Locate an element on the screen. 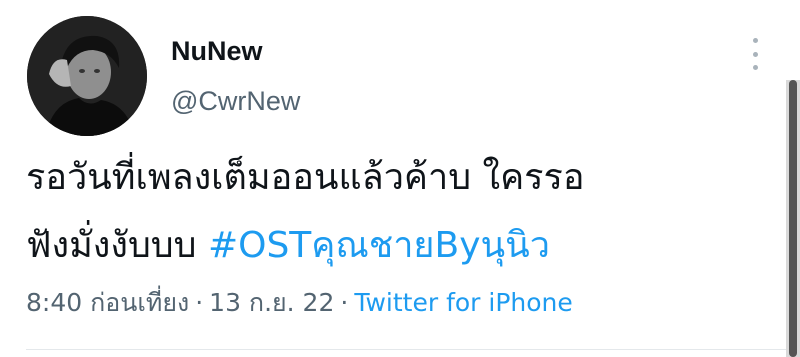  user-handle: @CwrNew is located at coordinates (235, 101).